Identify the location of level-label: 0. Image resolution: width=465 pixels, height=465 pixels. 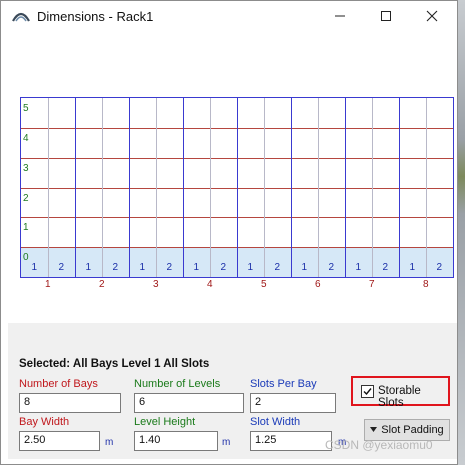
(26, 258).